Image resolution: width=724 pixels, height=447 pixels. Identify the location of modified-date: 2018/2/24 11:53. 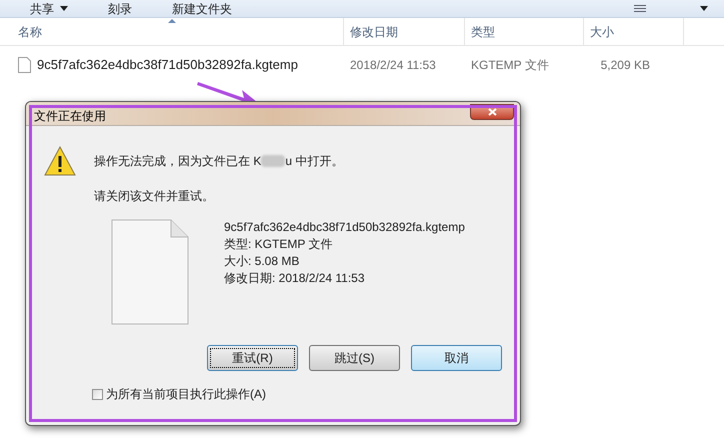
(393, 65).